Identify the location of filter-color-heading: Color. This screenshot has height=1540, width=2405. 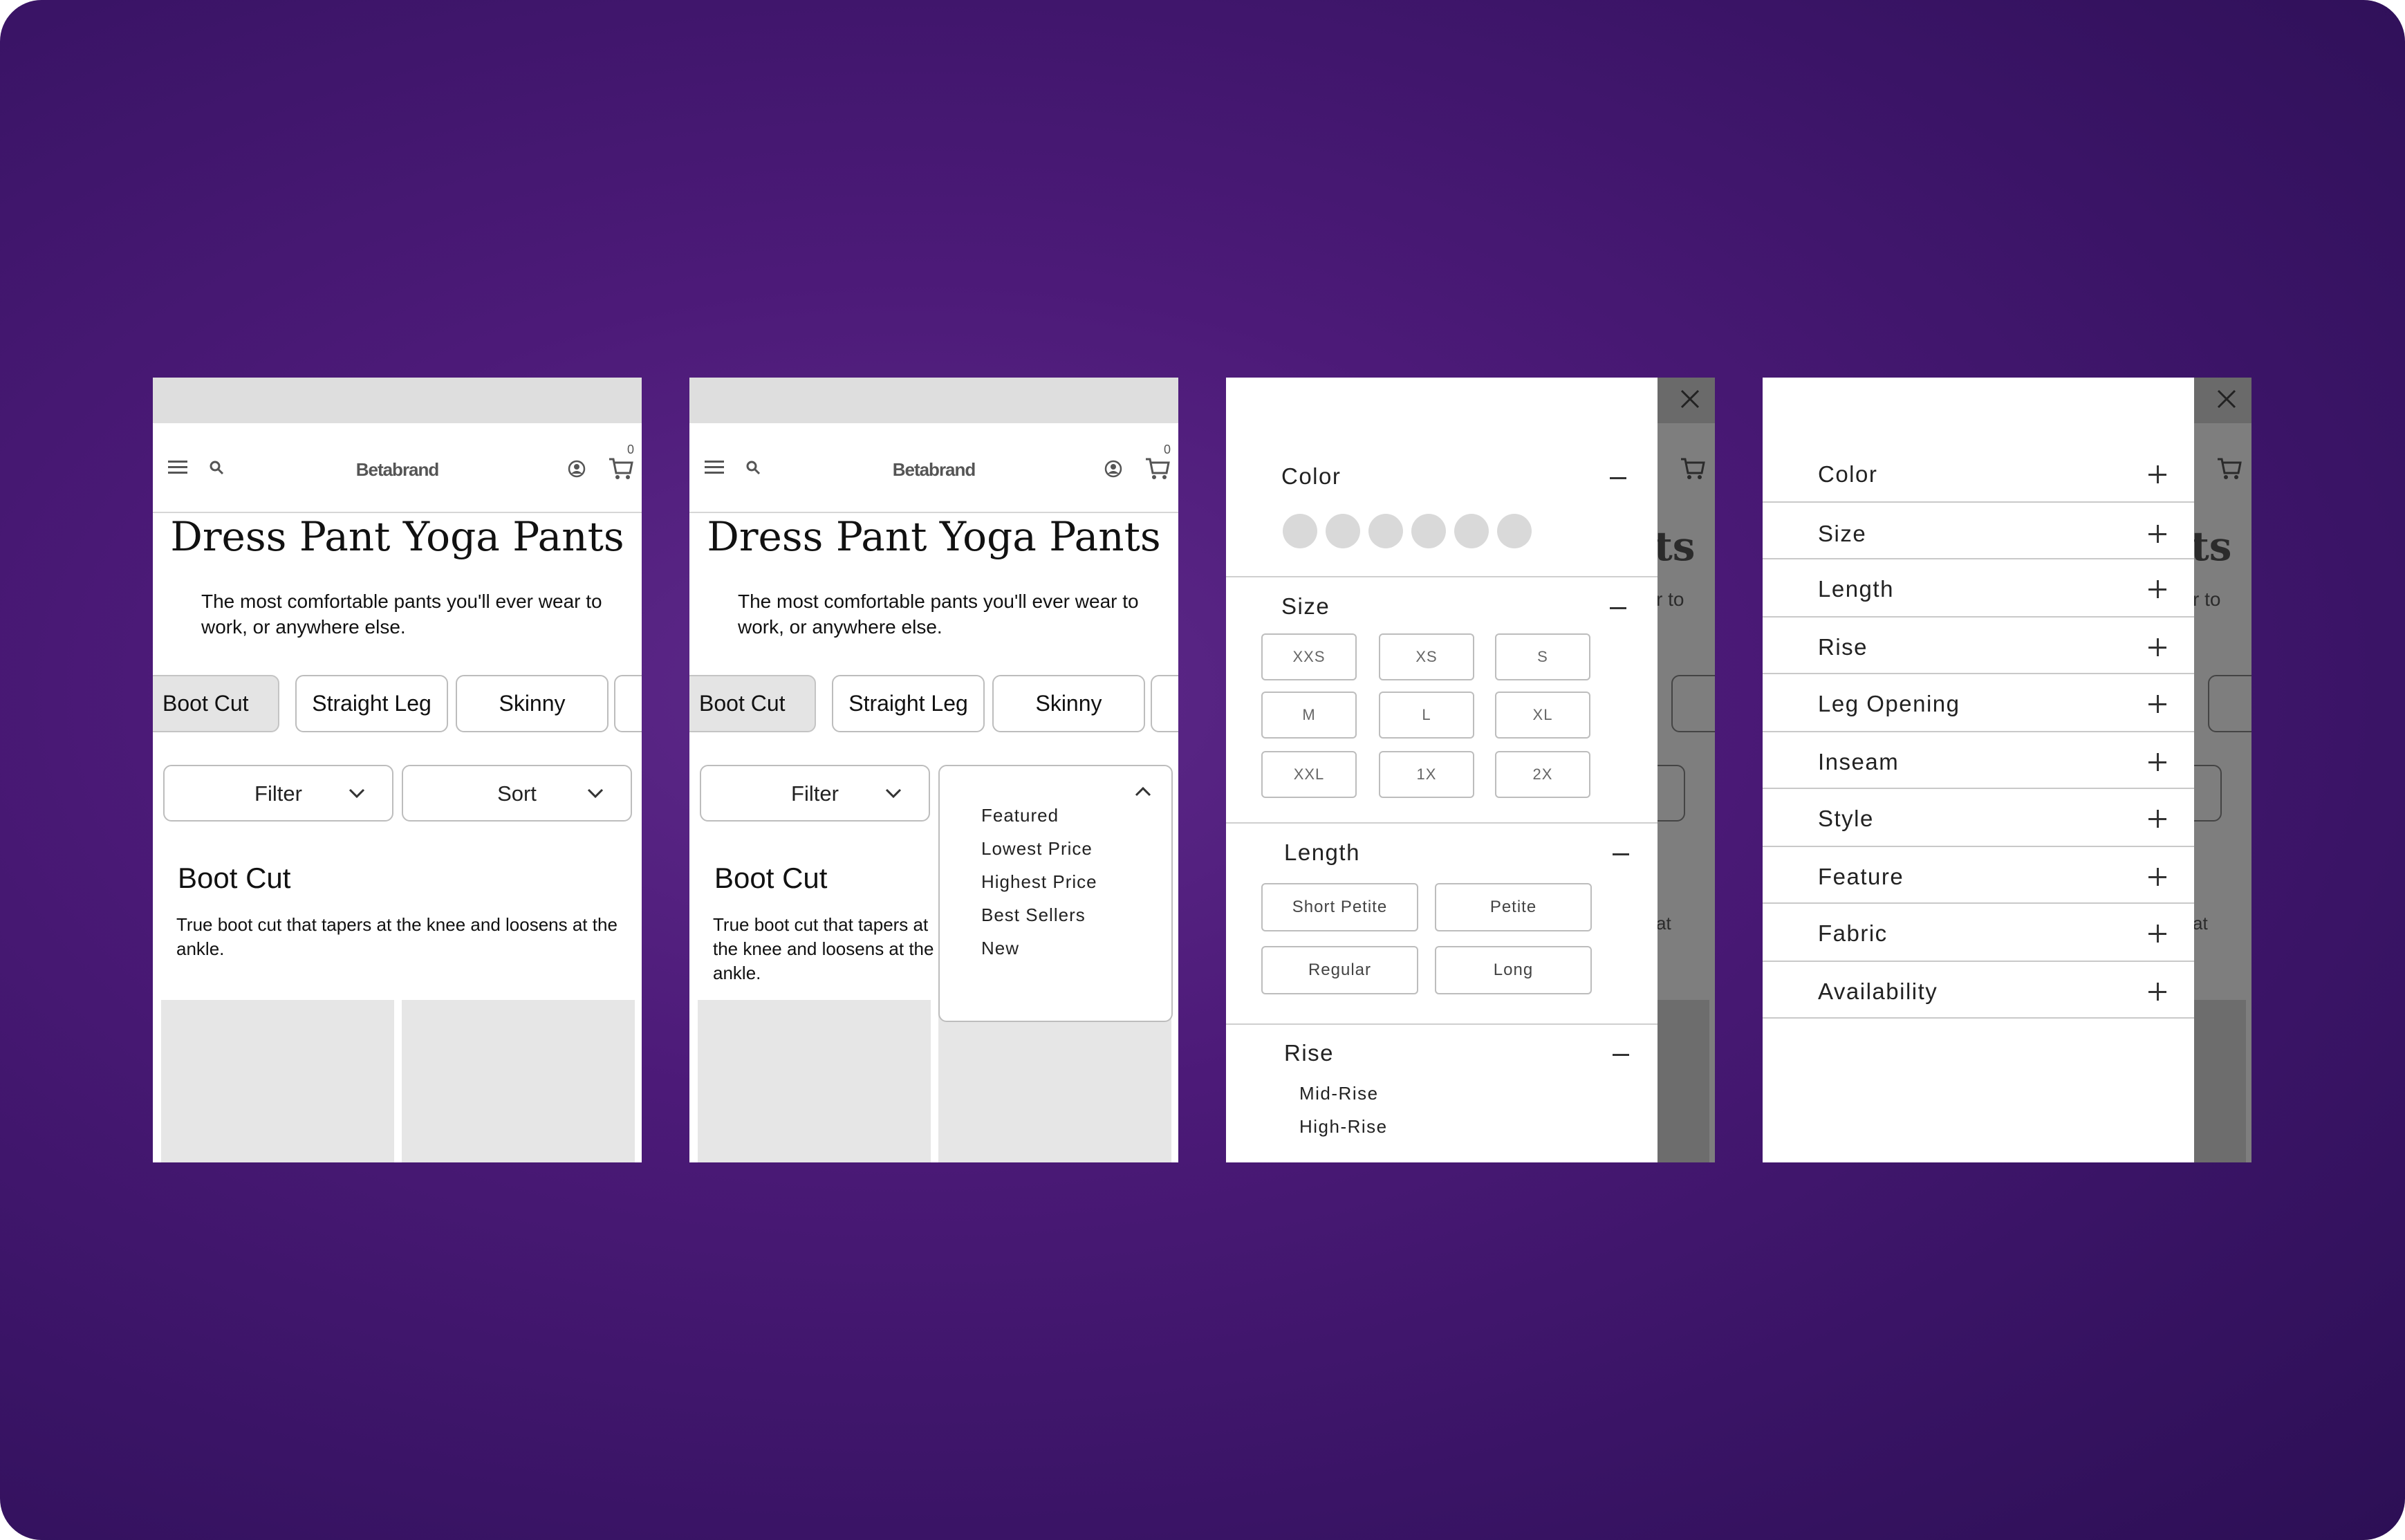
(1311, 476).